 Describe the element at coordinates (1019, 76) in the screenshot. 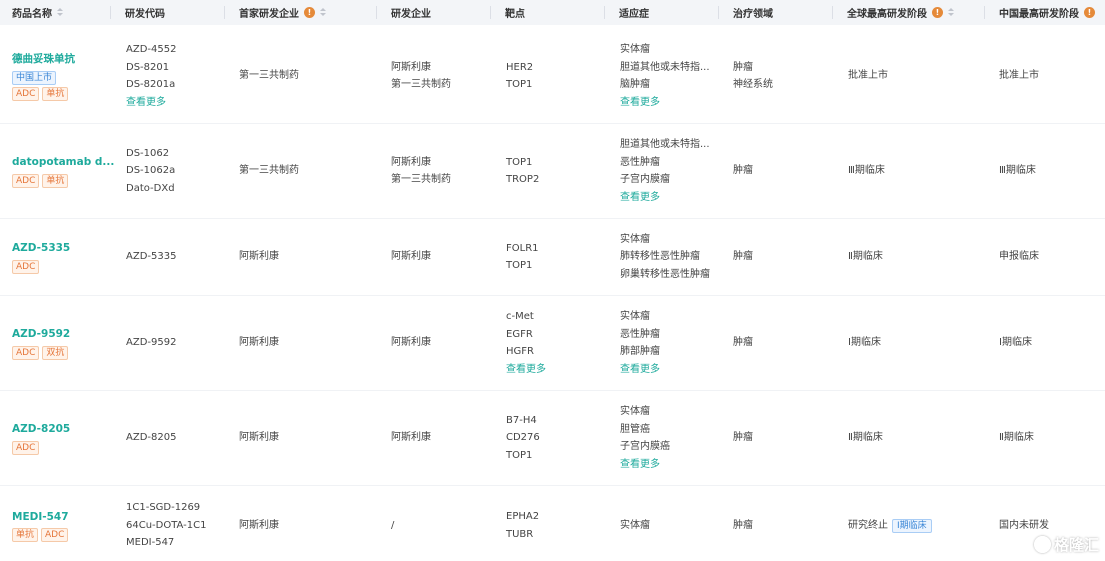

I see `china-stage-text: 批准上市` at that location.